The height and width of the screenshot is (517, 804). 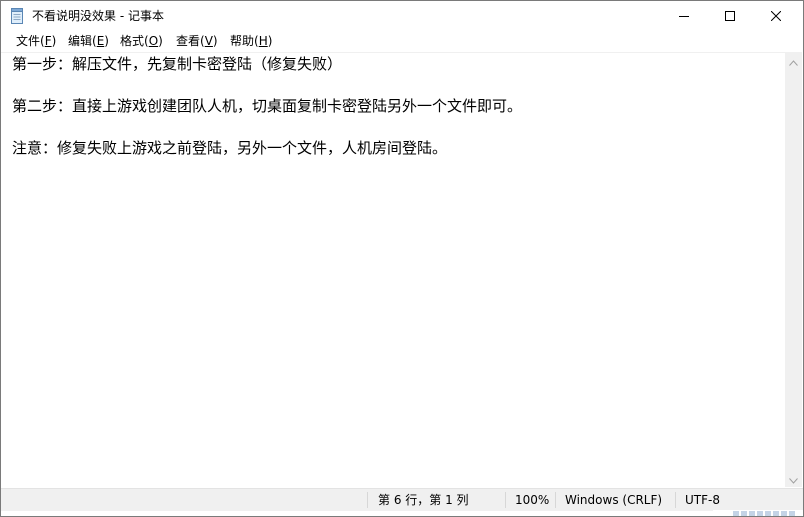 I want to click on scroll-down-button, so click(x=793, y=478).